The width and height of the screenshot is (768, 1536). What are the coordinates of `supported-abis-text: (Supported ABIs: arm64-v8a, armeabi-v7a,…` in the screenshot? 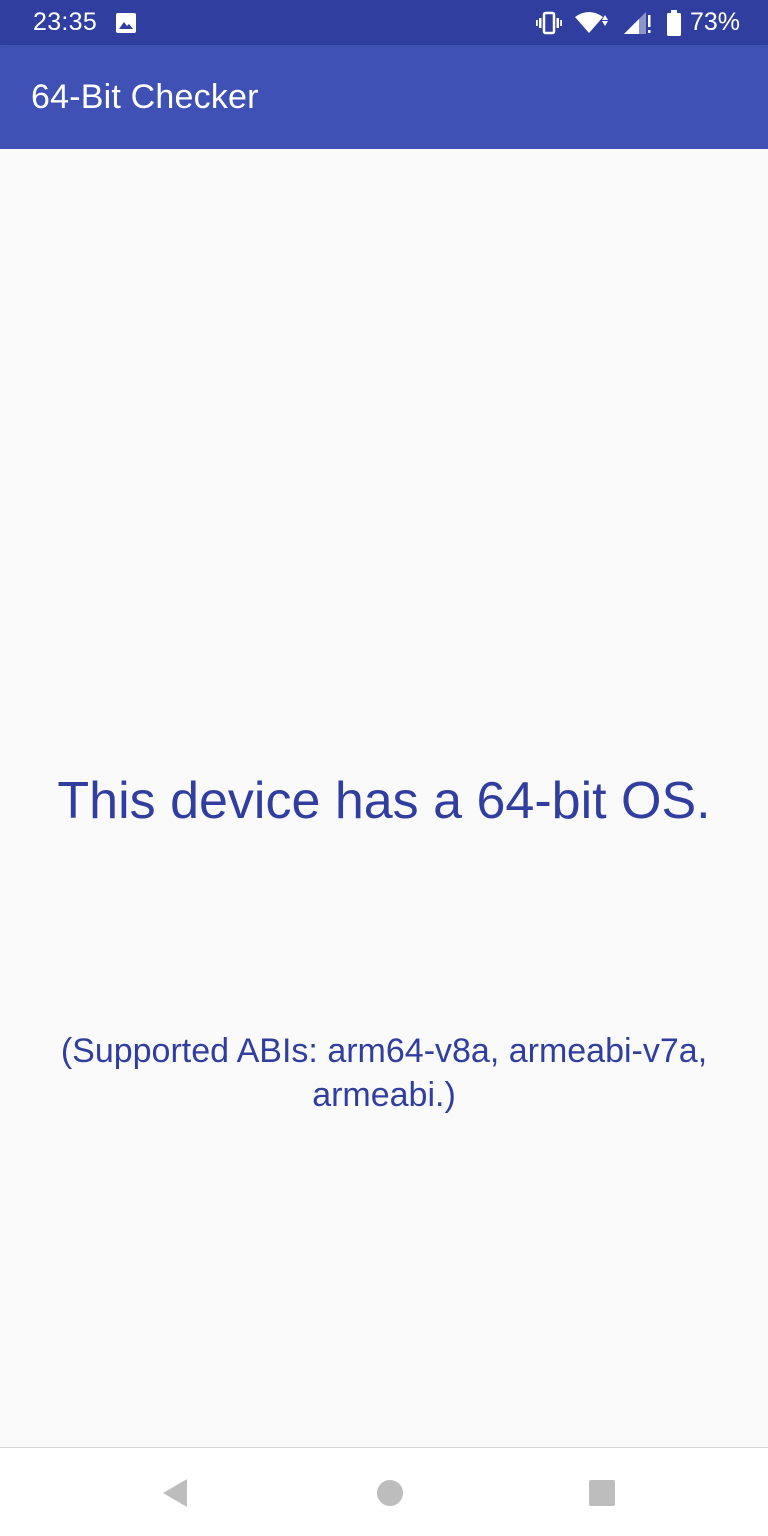 It's located at (384, 1073).